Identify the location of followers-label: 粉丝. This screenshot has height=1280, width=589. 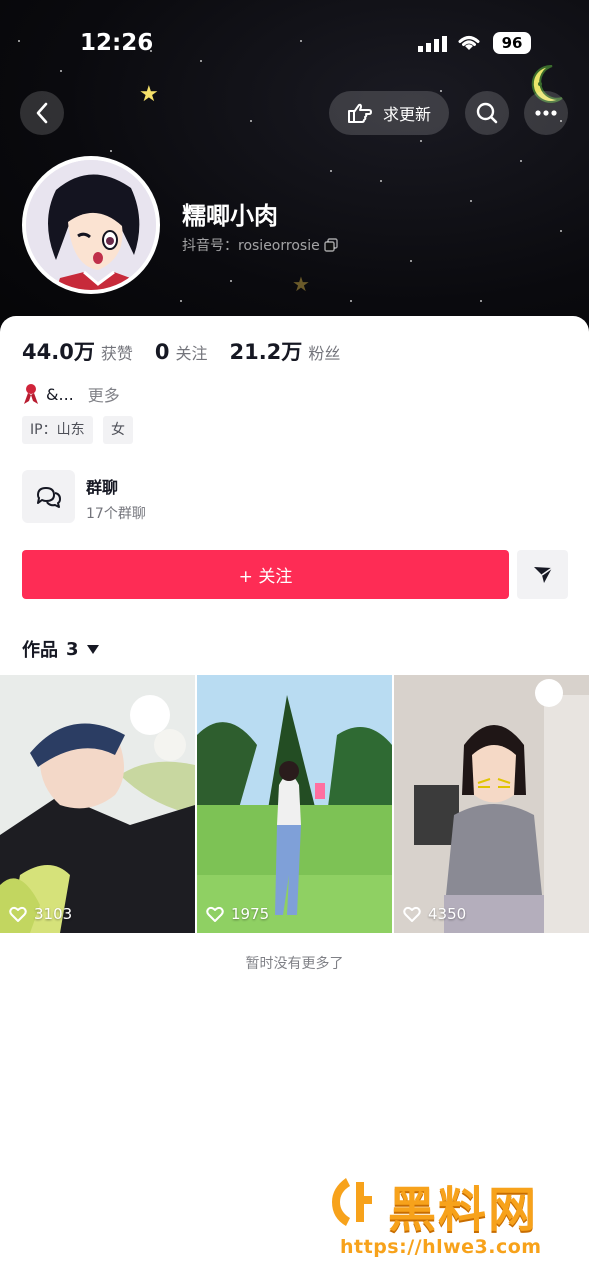
(324, 353).